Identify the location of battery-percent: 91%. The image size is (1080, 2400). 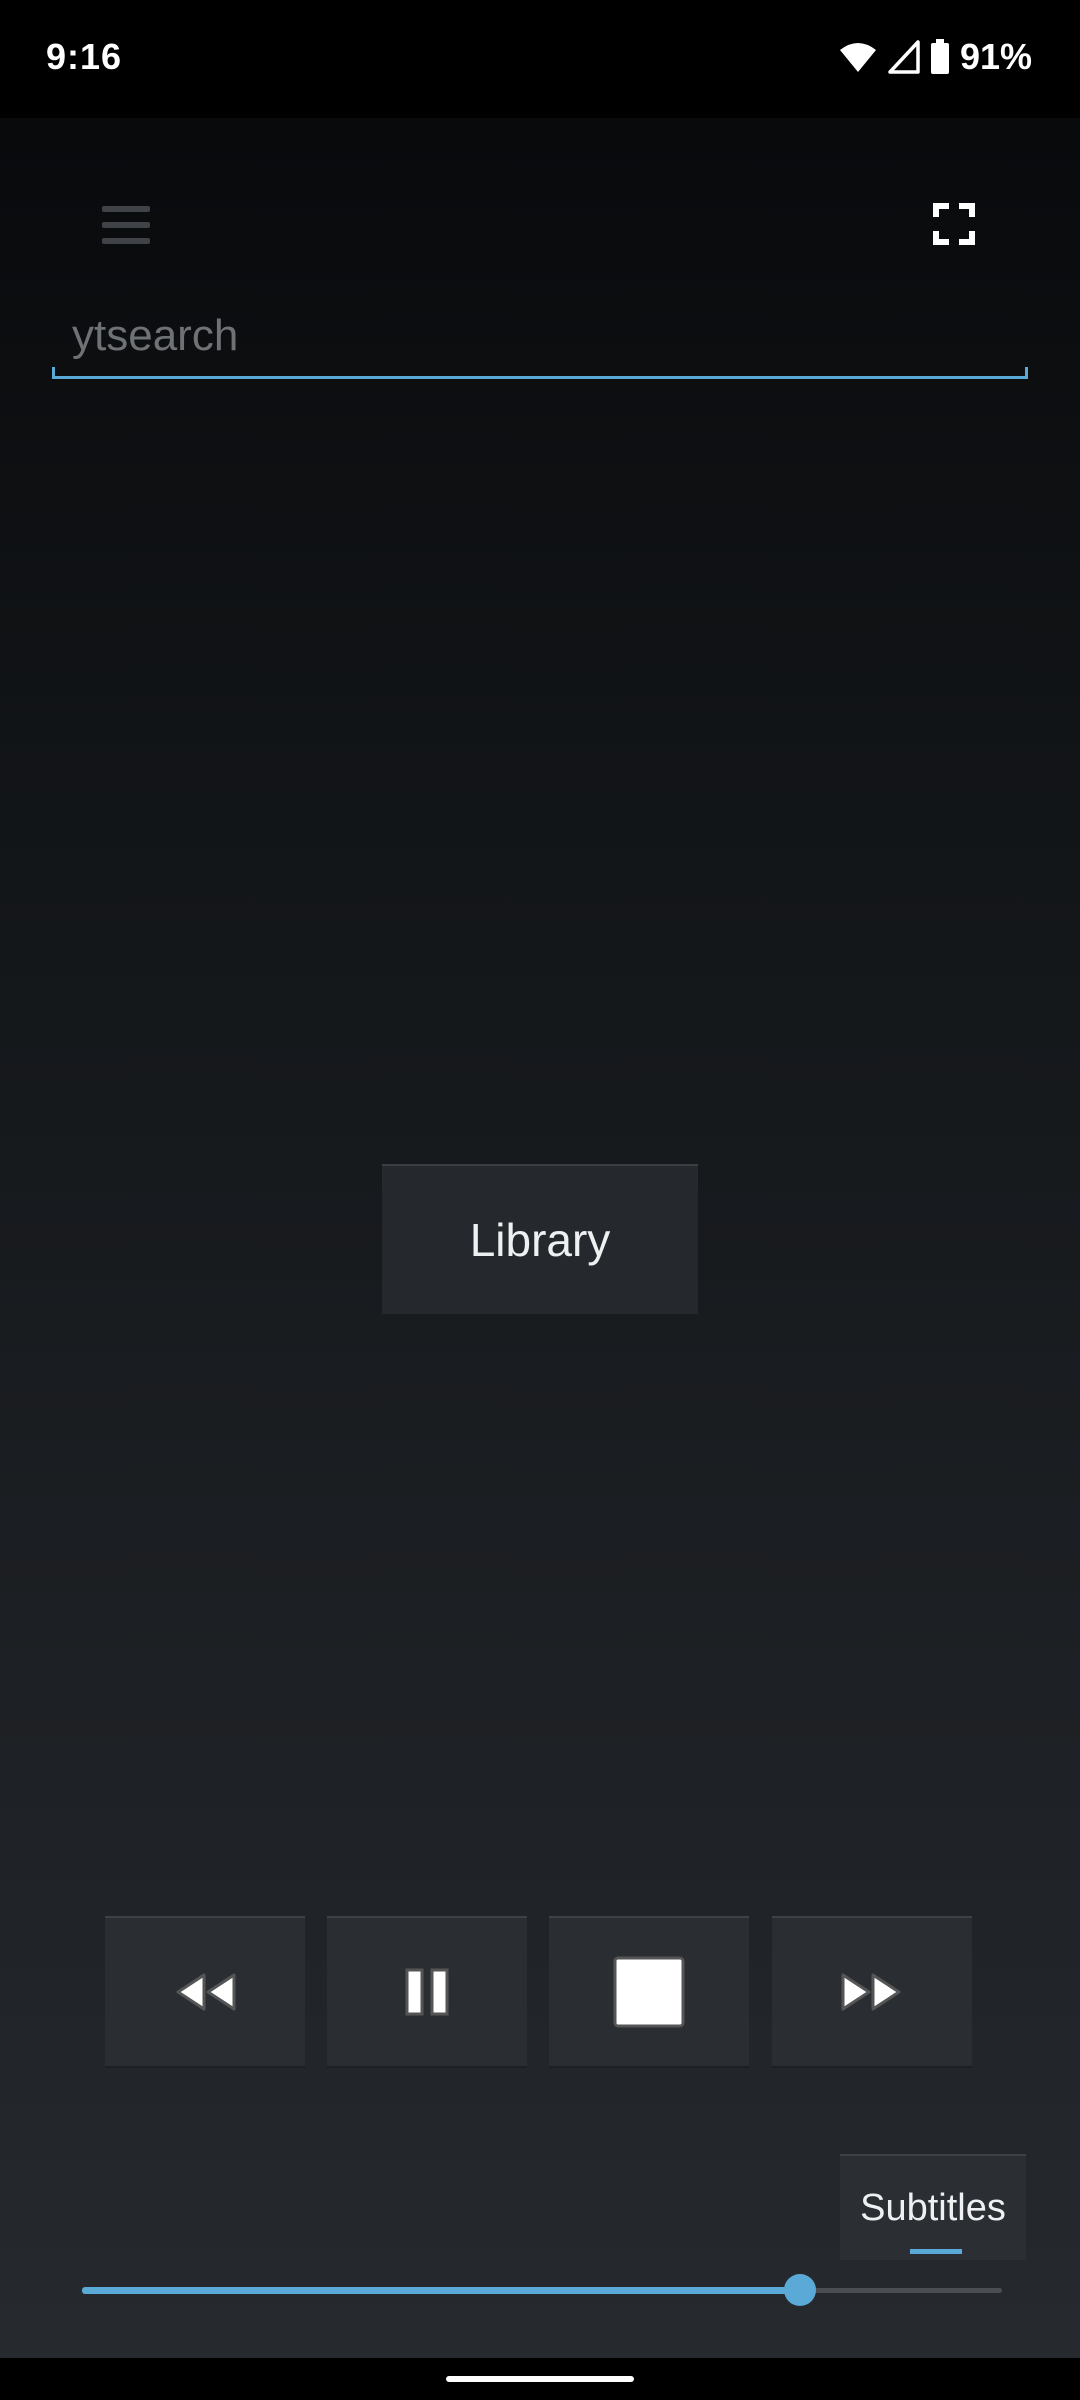
(995, 56).